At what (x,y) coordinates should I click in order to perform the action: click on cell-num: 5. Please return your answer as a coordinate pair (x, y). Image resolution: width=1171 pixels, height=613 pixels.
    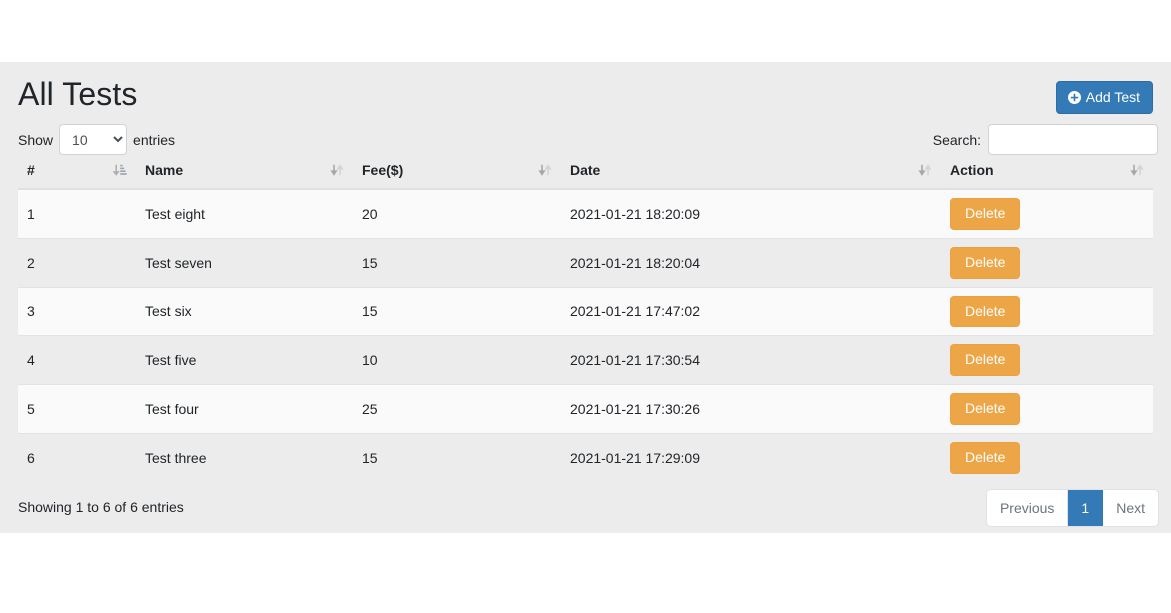
    Looking at the image, I should click on (77, 409).